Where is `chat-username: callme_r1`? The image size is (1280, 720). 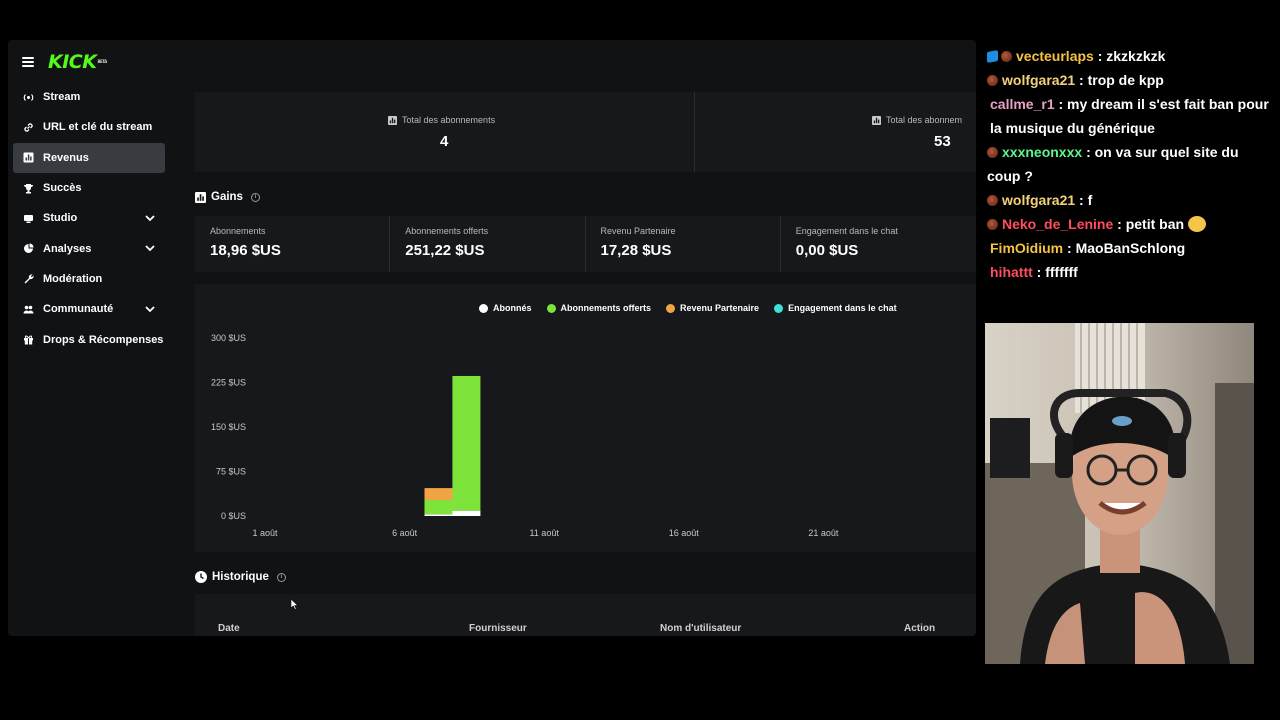
chat-username: callme_r1 is located at coordinates (1022, 104).